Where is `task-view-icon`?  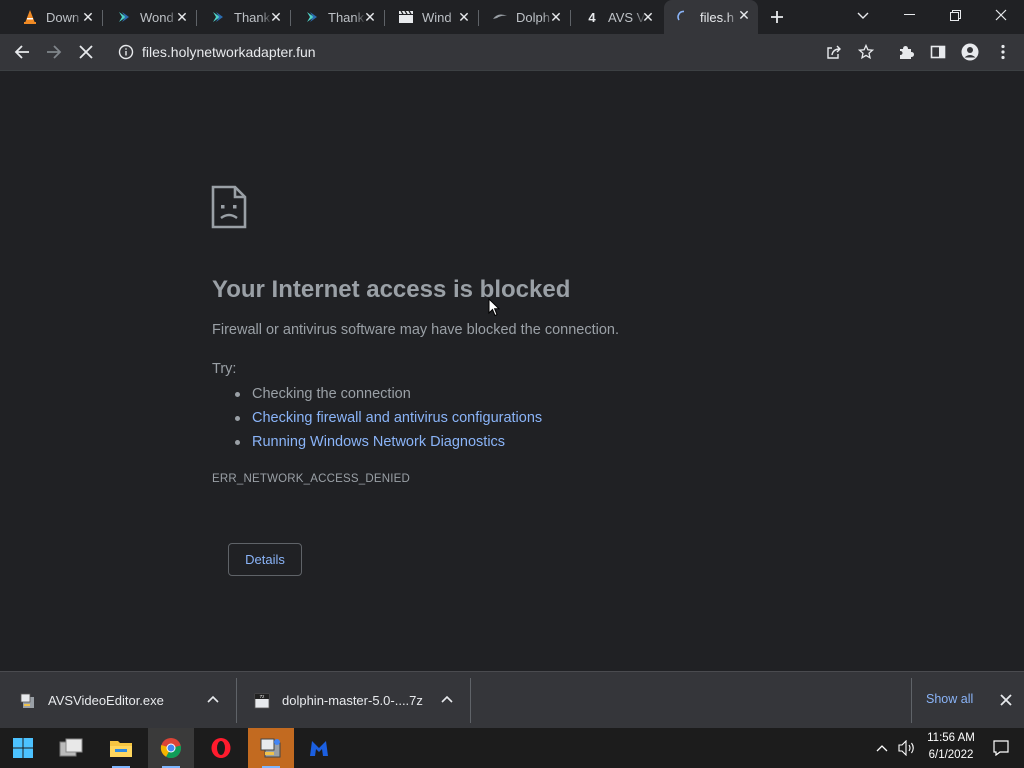
task-view-icon is located at coordinates (71, 748).